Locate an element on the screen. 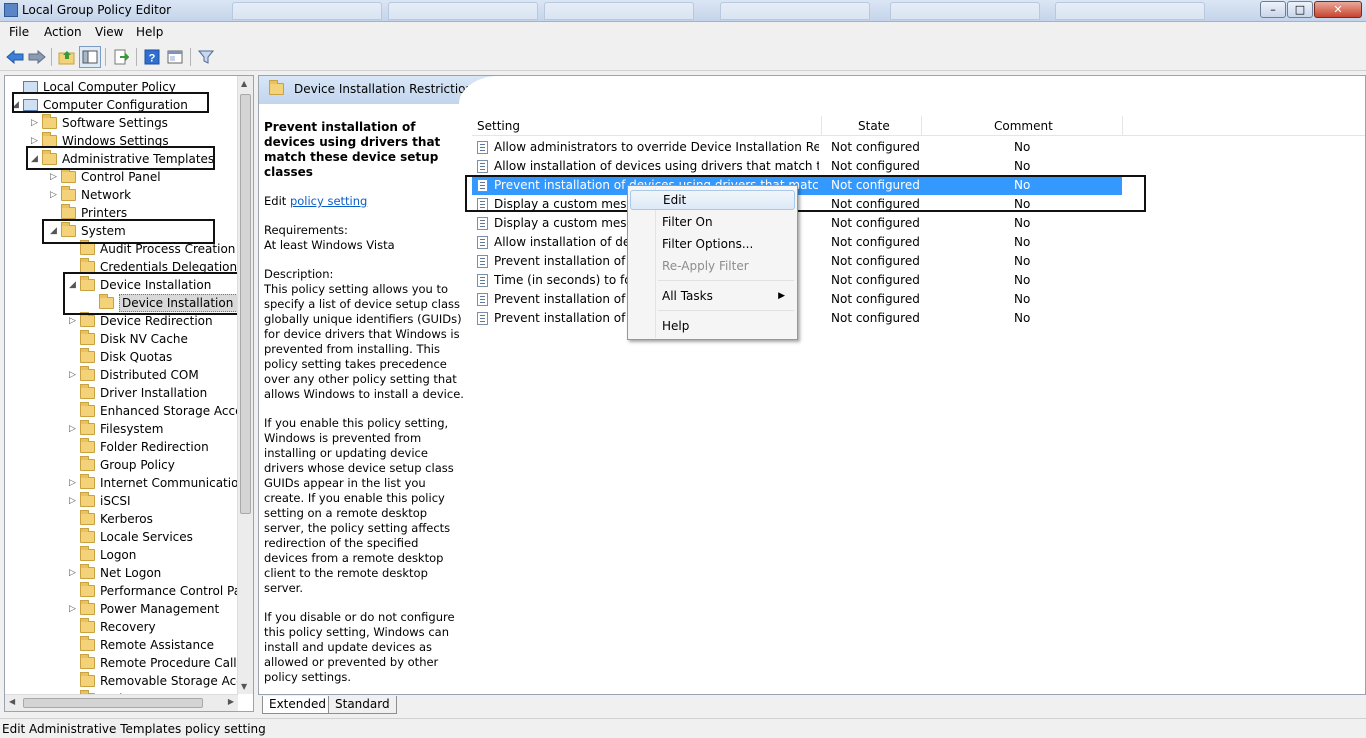 This screenshot has height=738, width=1366. tree-item: ▷ Internet Communication is located at coordinates (125, 483).